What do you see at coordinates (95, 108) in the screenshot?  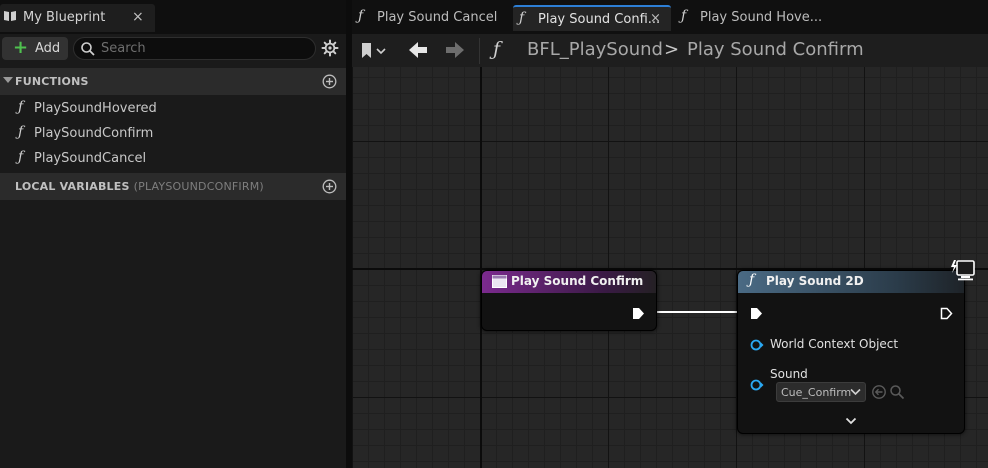 I see `function-item-label: PlaySoundHovered` at bounding box center [95, 108].